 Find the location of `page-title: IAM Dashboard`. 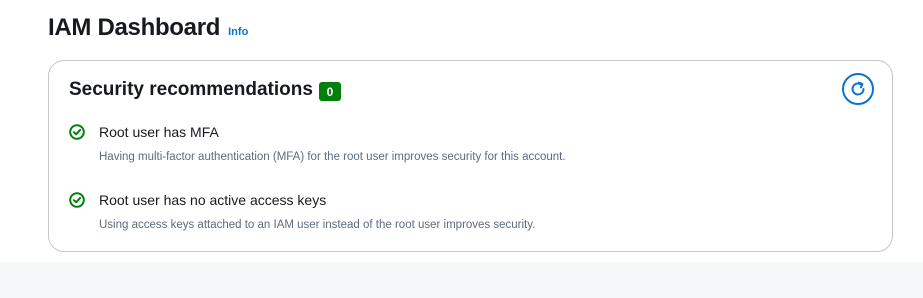

page-title: IAM Dashboard is located at coordinates (134, 27).